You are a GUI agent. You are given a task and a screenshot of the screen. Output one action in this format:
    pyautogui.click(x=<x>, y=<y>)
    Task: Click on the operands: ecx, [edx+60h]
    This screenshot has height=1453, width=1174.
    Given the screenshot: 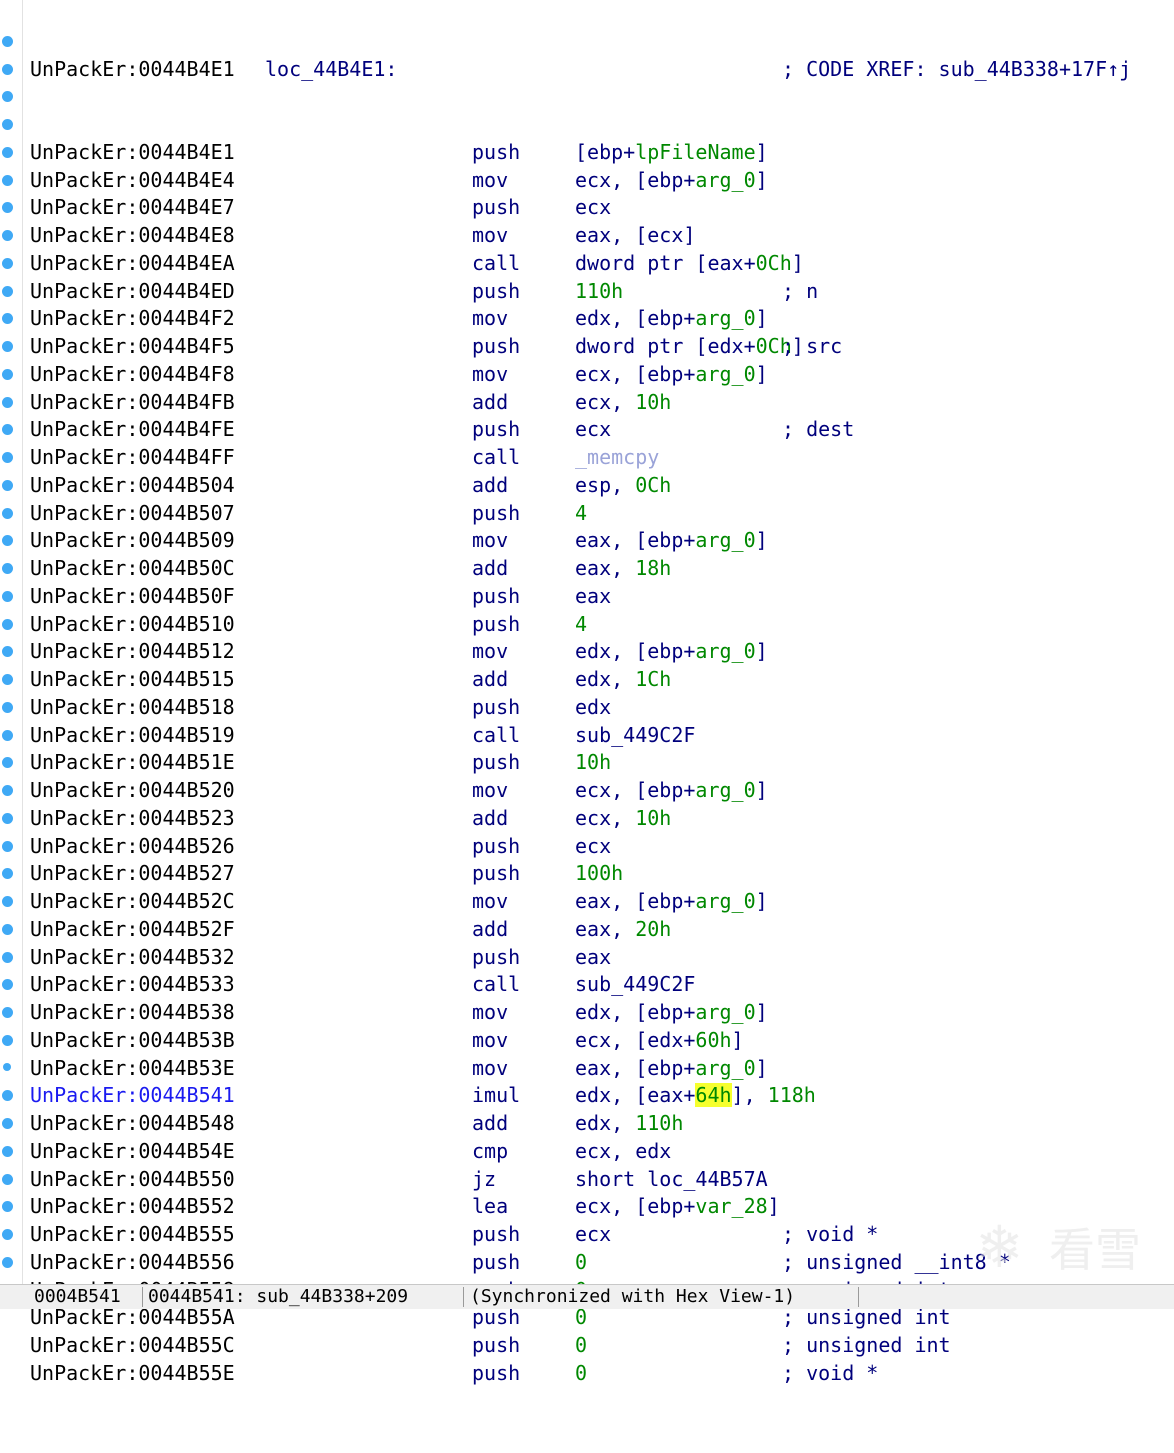 What is the action you would take?
    pyautogui.click(x=659, y=1041)
    